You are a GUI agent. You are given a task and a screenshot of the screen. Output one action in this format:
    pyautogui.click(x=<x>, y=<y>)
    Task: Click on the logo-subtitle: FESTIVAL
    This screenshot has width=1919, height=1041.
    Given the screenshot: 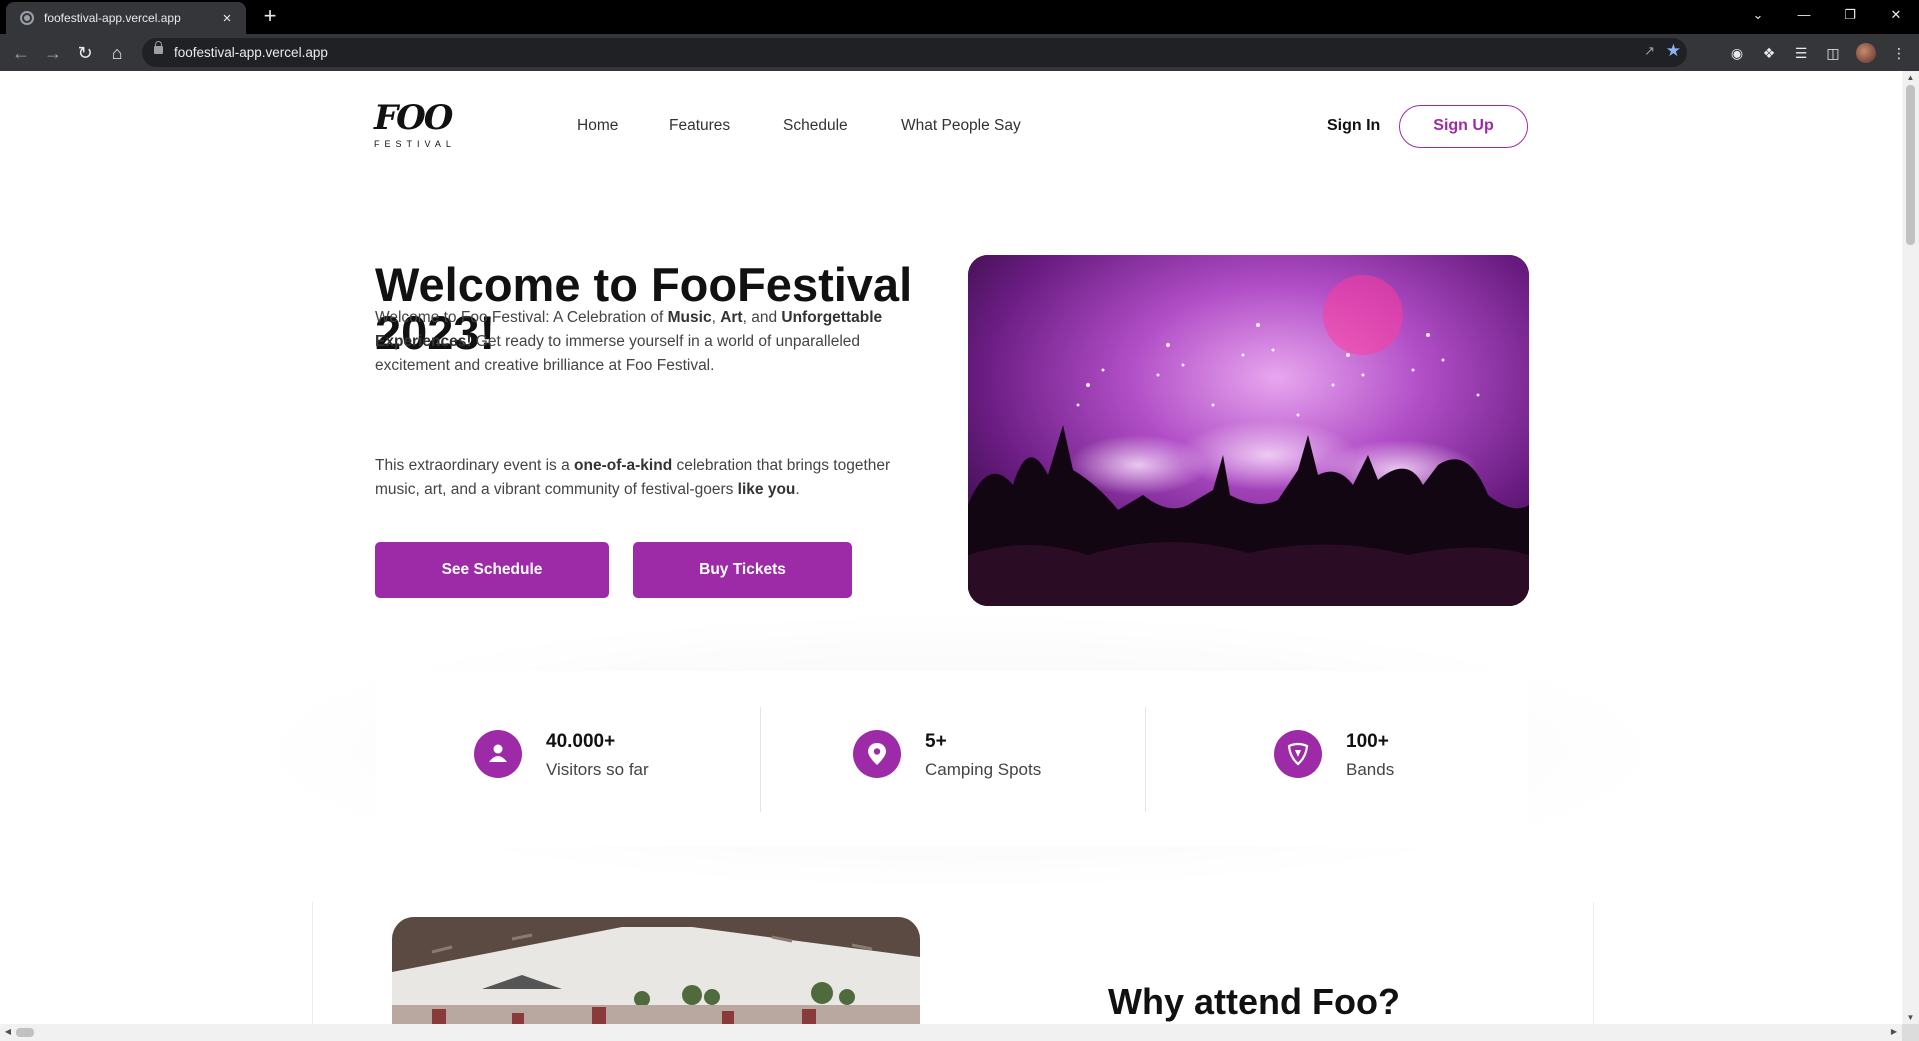 What is the action you would take?
    pyautogui.click(x=415, y=144)
    